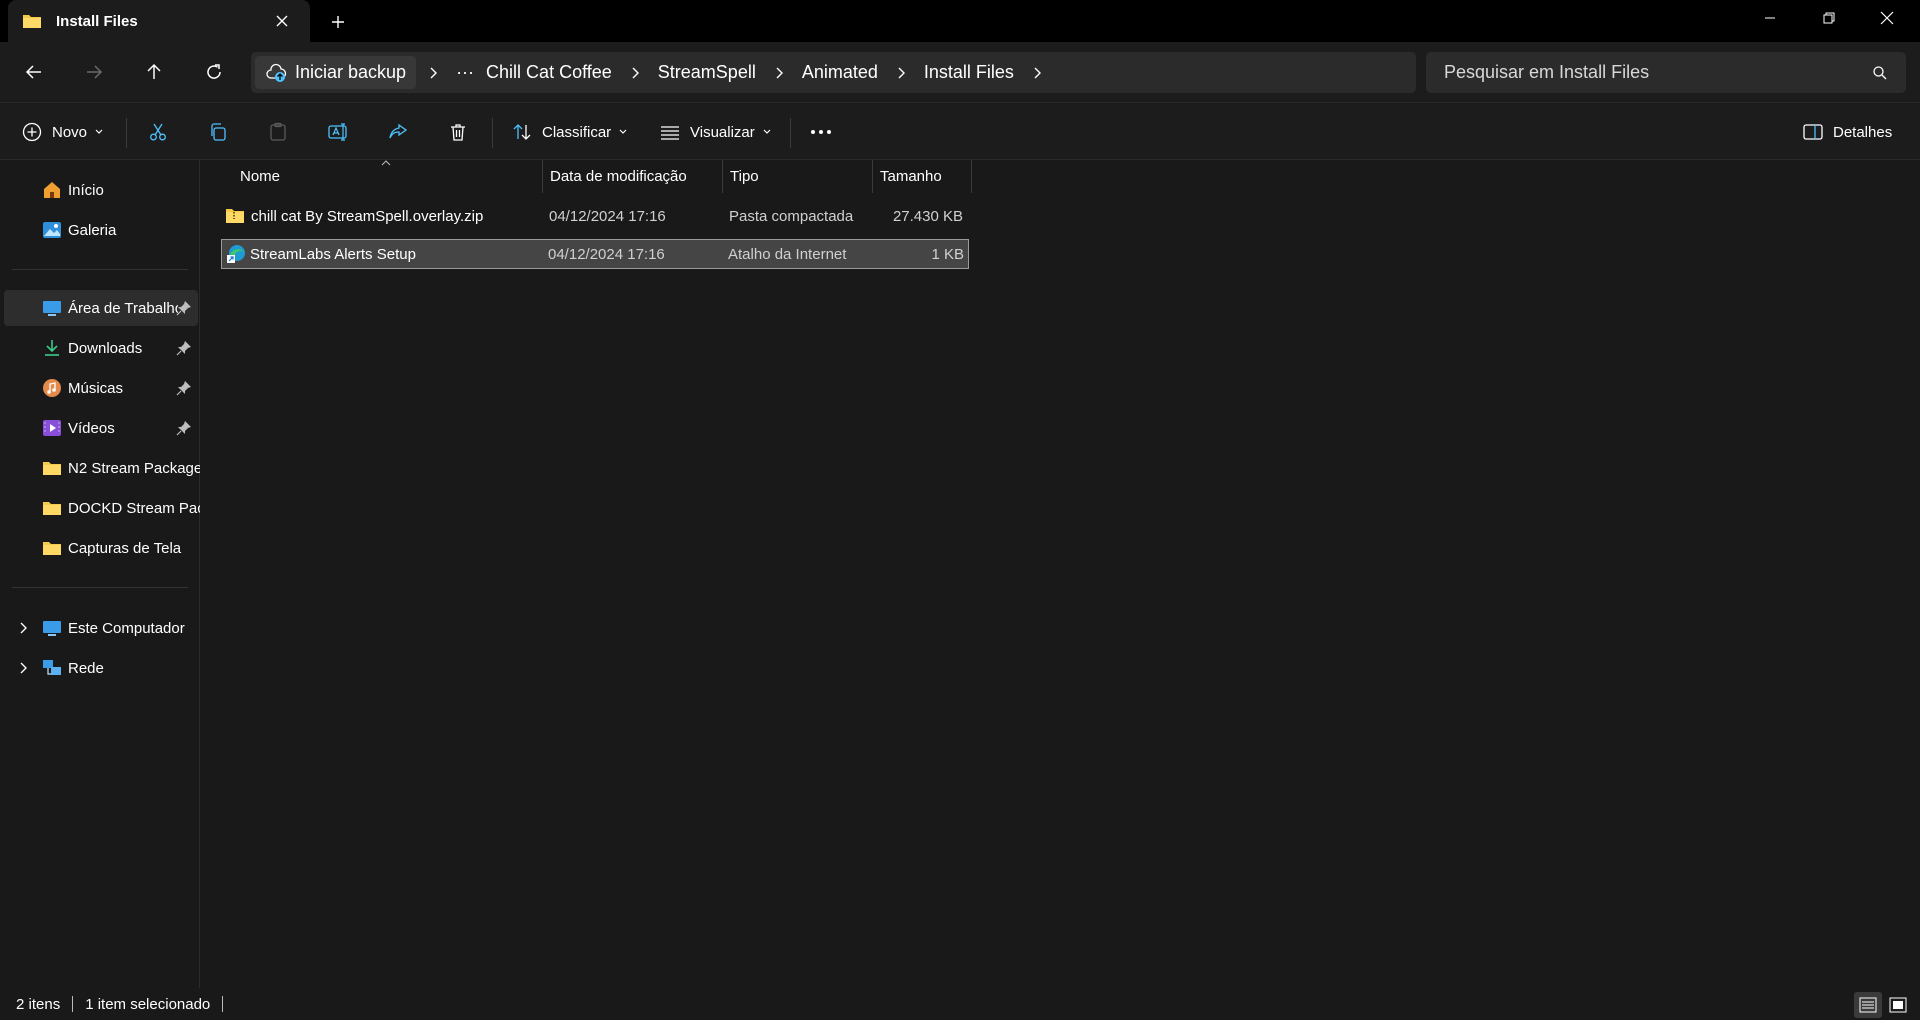 This screenshot has height=1020, width=1920. What do you see at coordinates (32, 132) in the screenshot?
I see `plus-circle-icon` at bounding box center [32, 132].